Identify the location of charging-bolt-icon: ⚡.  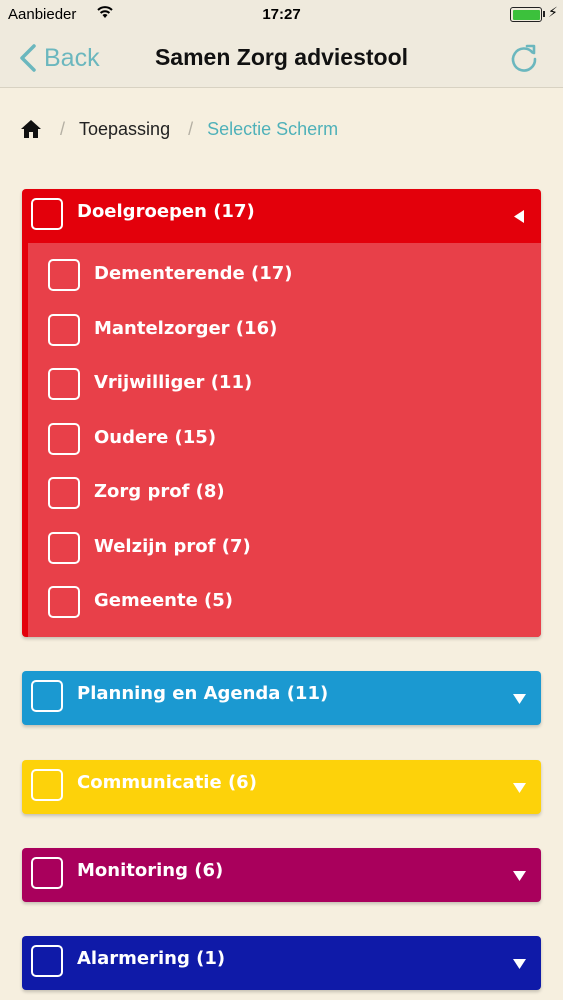
(553, 12).